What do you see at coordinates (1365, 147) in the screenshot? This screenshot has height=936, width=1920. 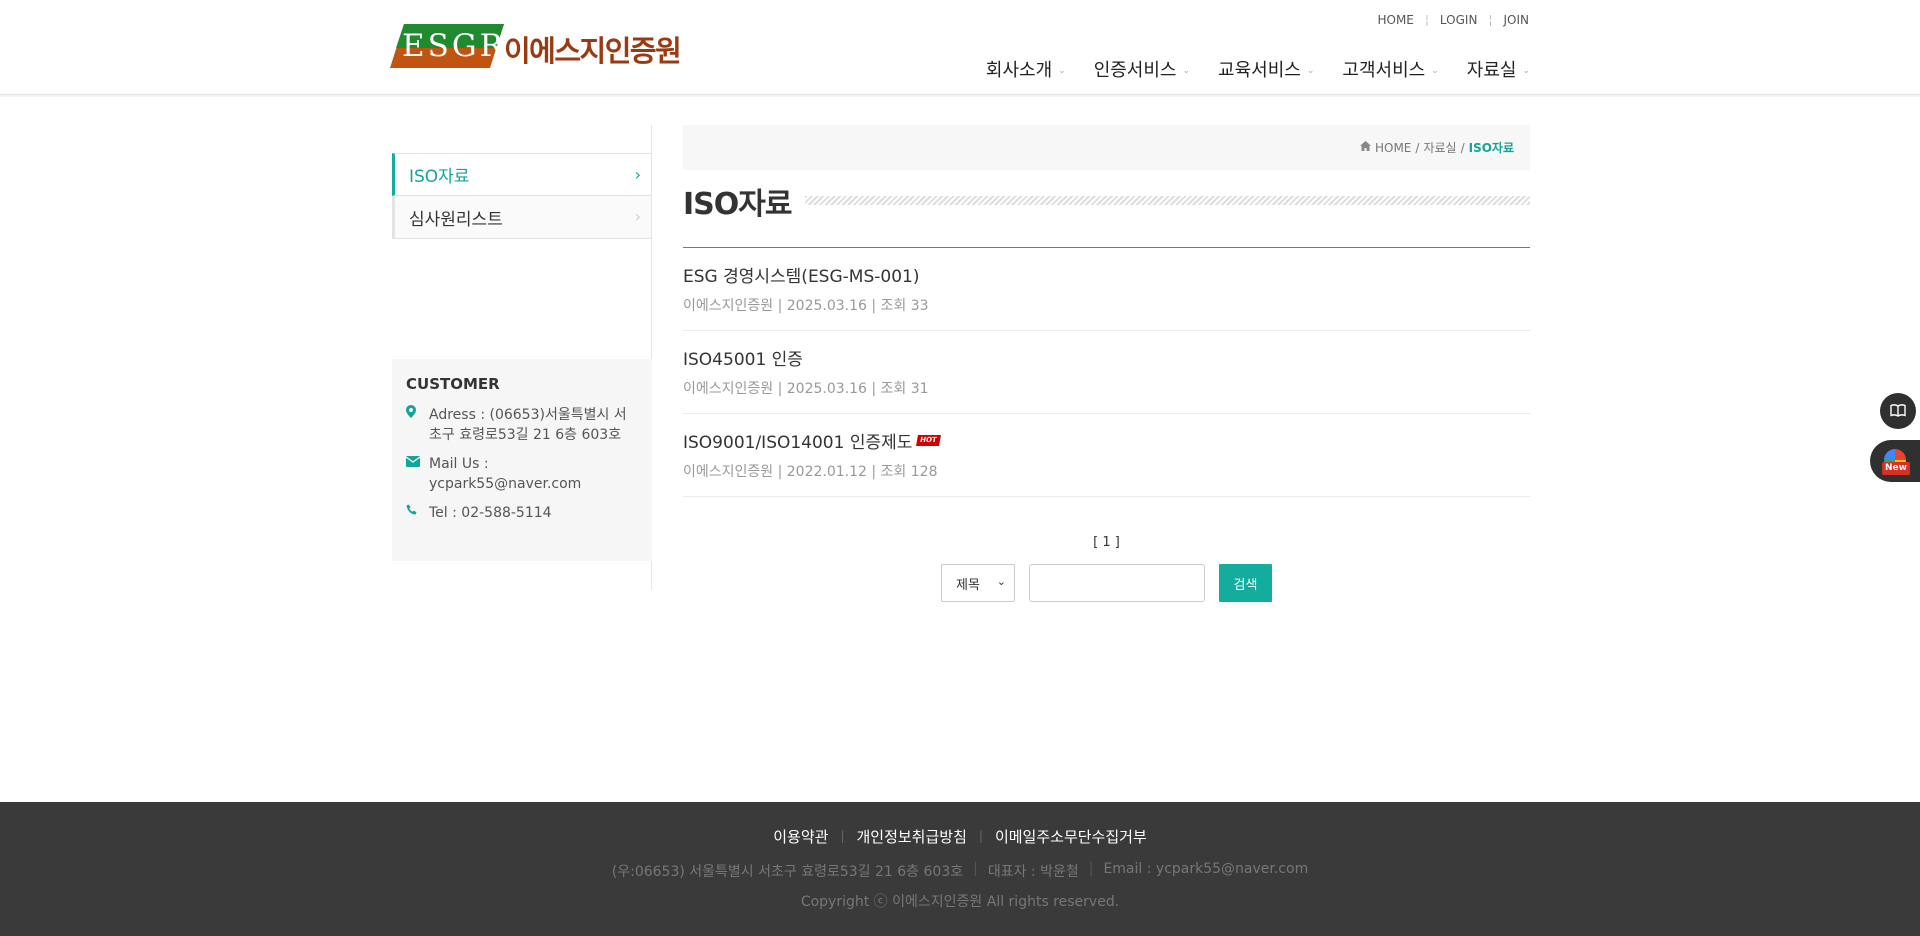 I see `home-icon` at bounding box center [1365, 147].